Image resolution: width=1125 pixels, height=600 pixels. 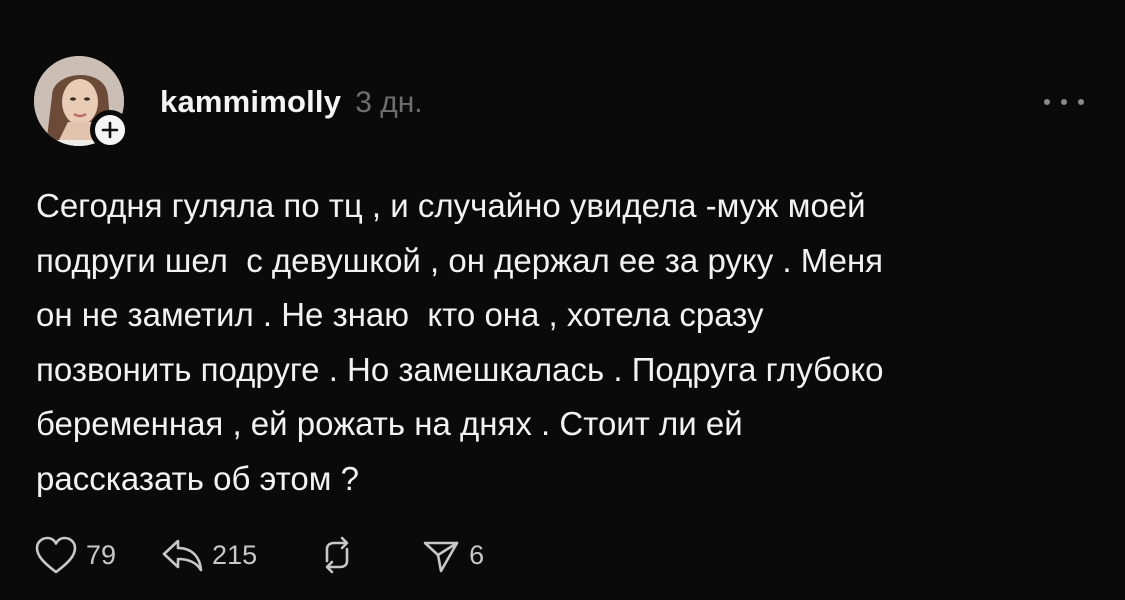 I want to click on like-button: 79, so click(x=75, y=555).